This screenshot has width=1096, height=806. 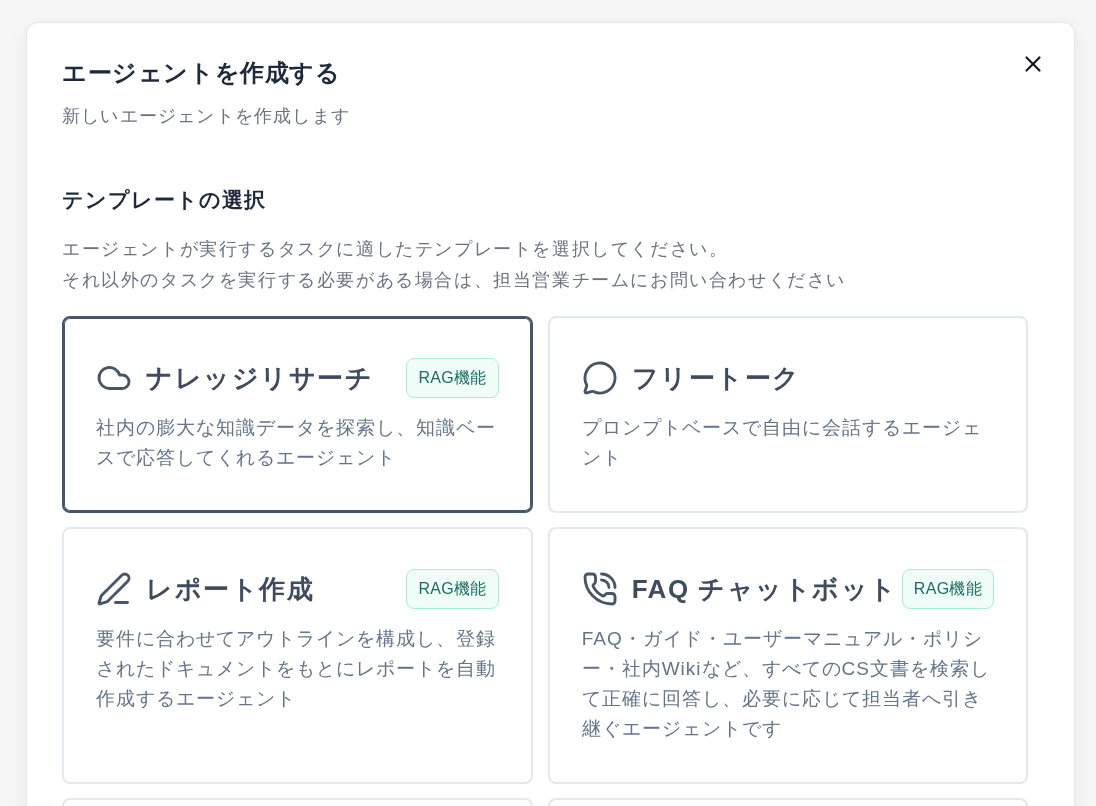 What do you see at coordinates (395, 249) in the screenshot?
I see `help-text: エージェントが実行するタスクに適したテンプレートを選択してください。` at bounding box center [395, 249].